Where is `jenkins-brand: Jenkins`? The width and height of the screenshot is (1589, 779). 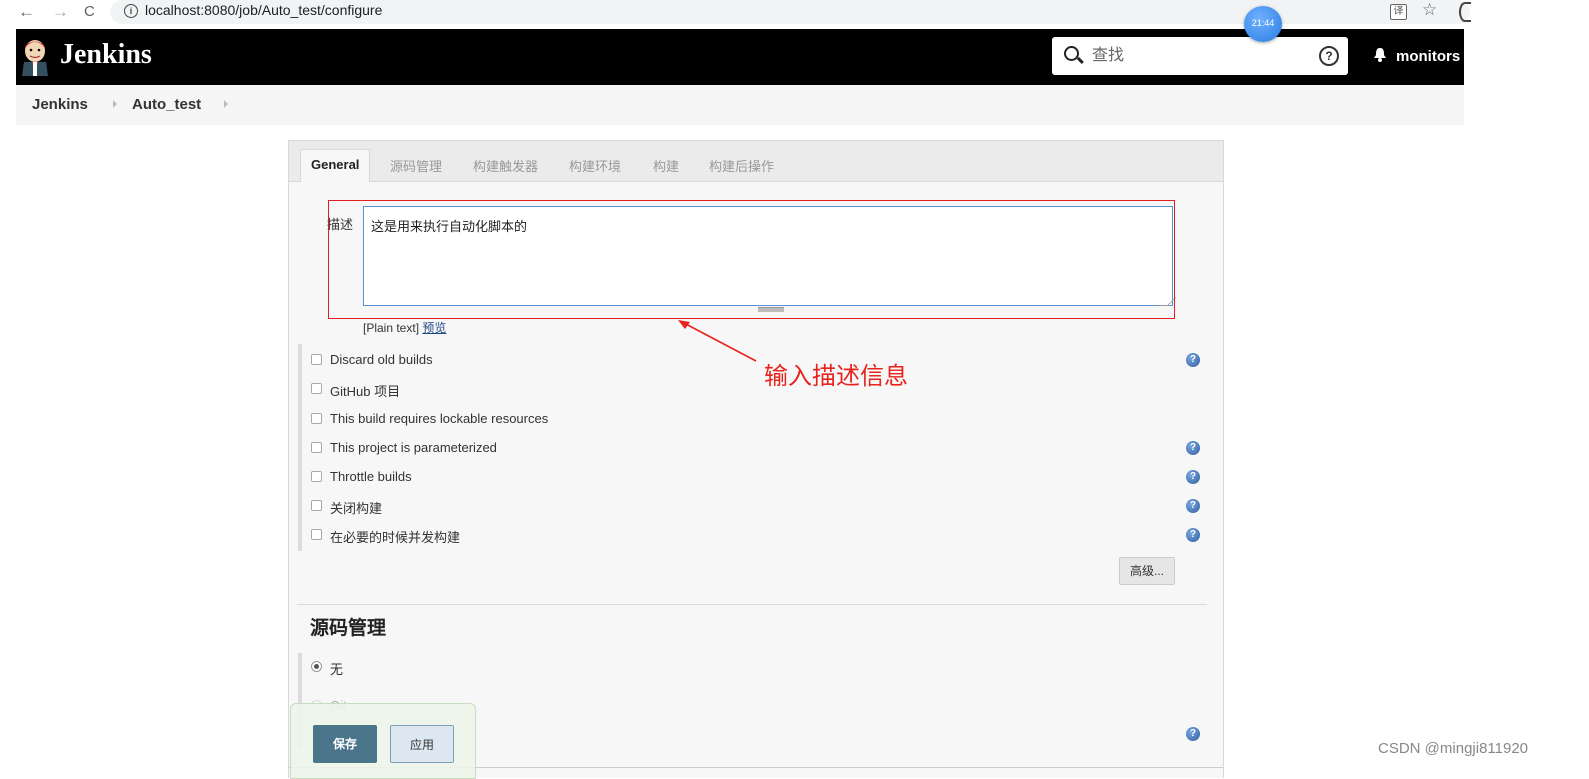 jenkins-brand: Jenkins is located at coordinates (106, 55).